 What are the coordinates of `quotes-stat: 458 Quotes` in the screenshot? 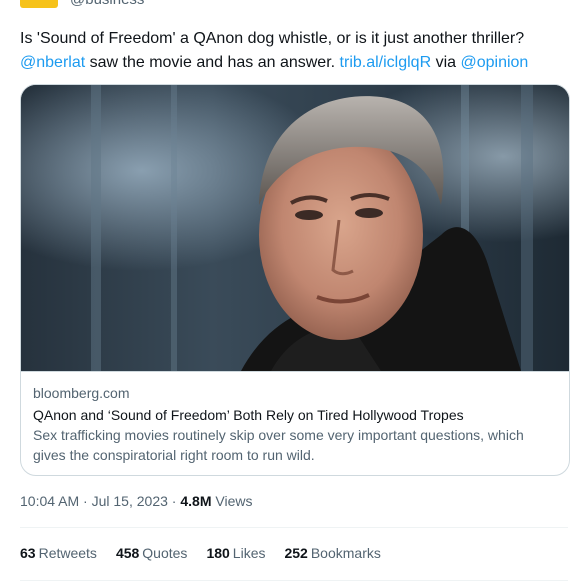 It's located at (152, 553).